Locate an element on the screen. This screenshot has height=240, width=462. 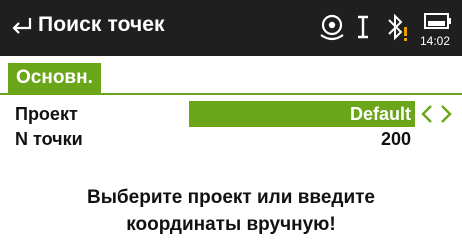
message-line-1: Выберите проект или введите is located at coordinates (231, 197).